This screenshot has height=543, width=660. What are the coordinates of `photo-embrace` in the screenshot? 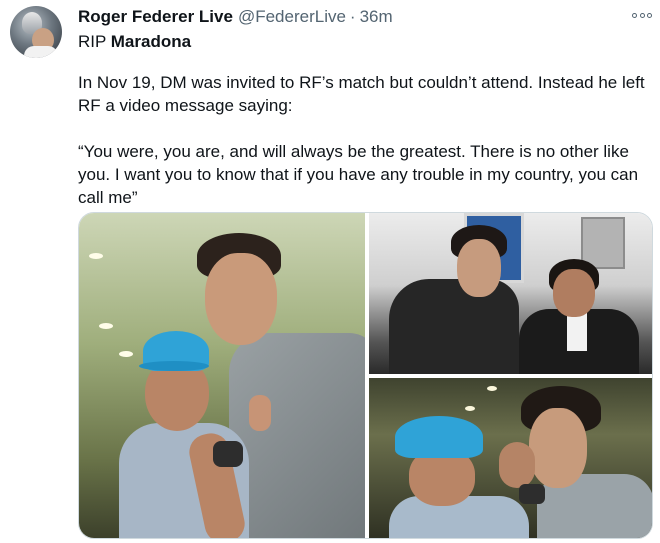 It's located at (510, 458).